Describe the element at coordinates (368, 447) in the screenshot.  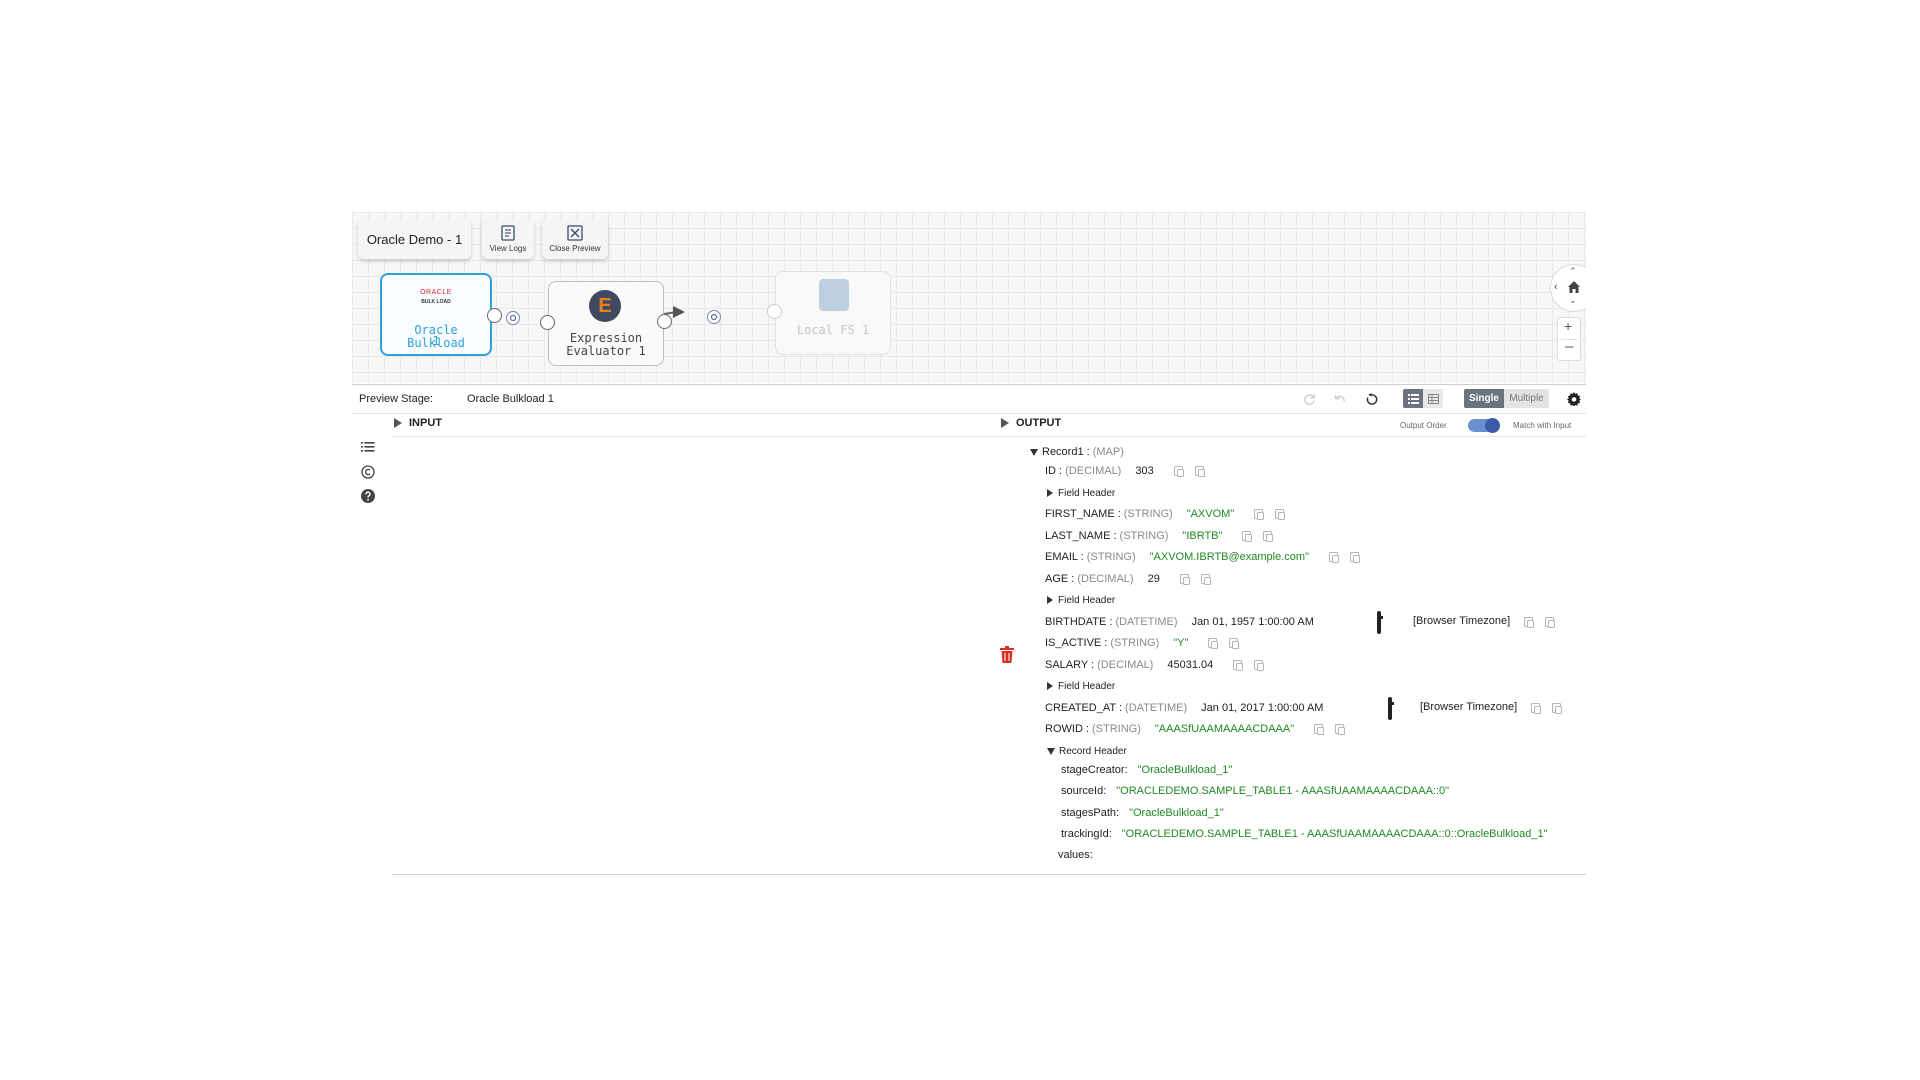
I see `list-icon` at that location.